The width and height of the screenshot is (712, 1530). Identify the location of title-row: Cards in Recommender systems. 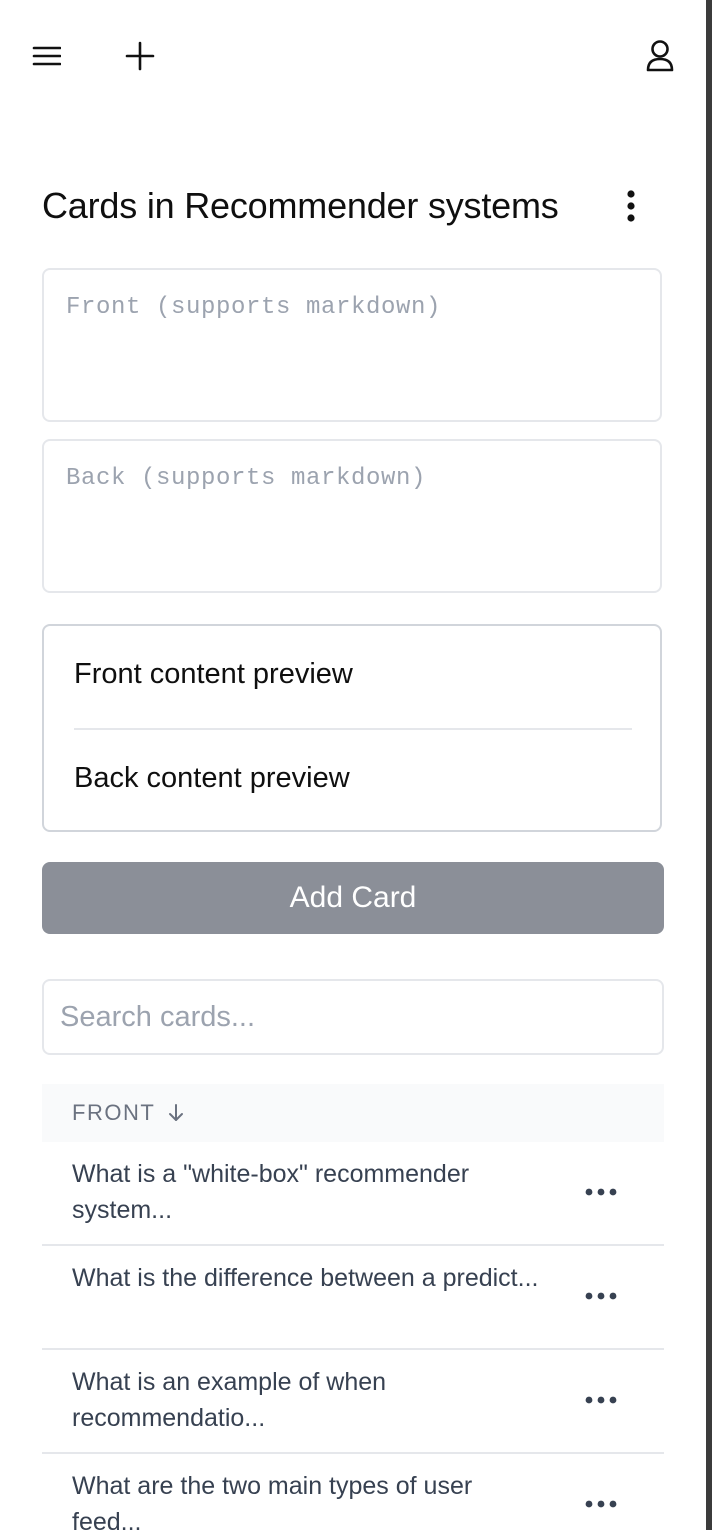
(352, 206).